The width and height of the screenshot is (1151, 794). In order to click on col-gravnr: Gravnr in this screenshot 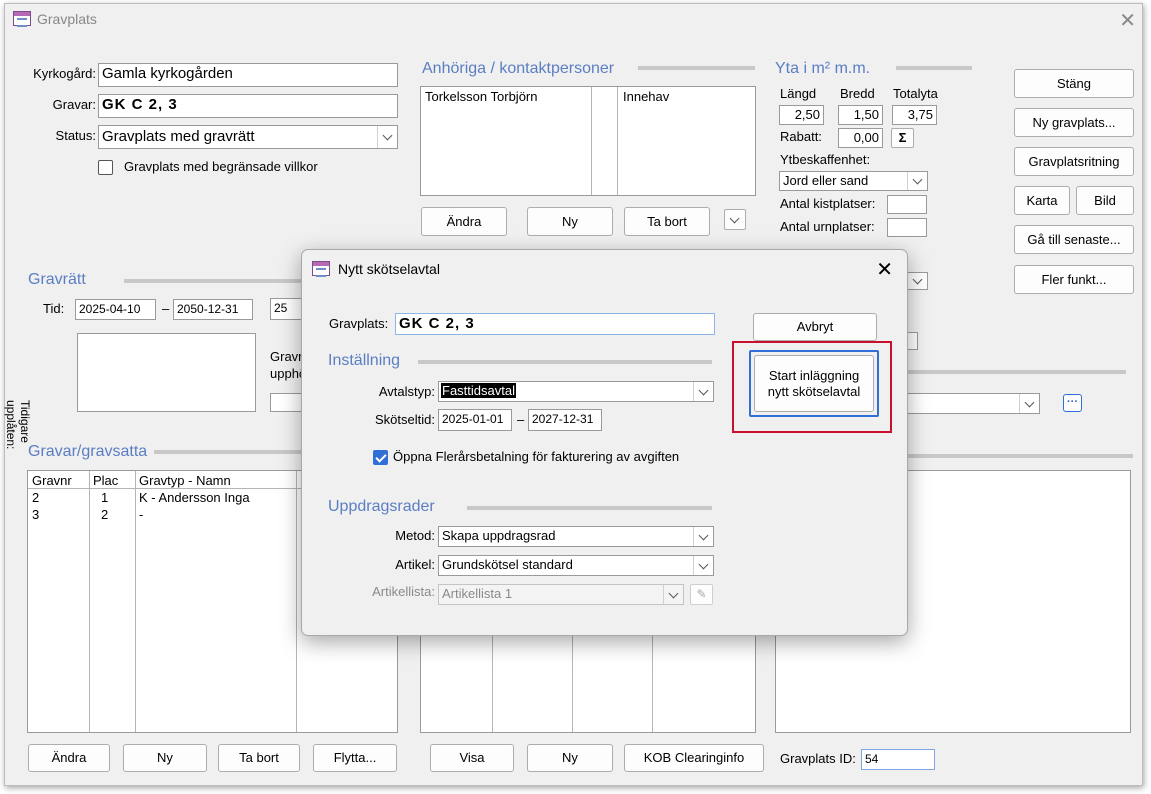, I will do `click(52, 480)`.